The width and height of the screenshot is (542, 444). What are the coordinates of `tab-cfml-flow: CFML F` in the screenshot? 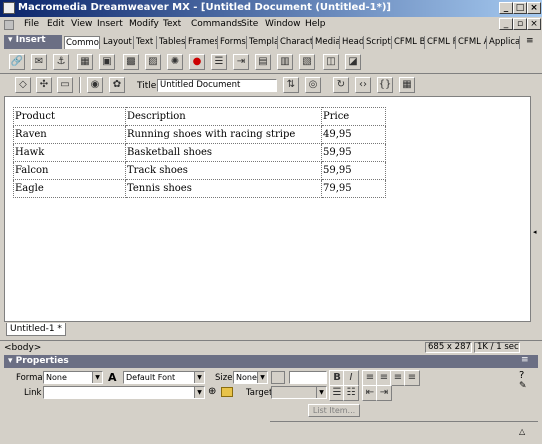 It's located at (441, 42).